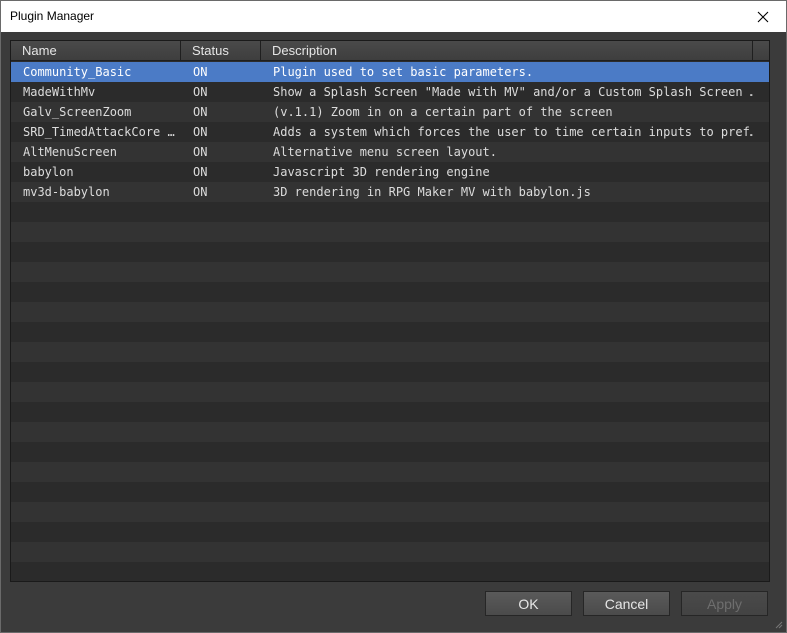 This screenshot has height=633, width=787. Describe the element at coordinates (403, 72) in the screenshot. I see `plugin-description-cell: Plugin used to set basic parameters.` at that location.